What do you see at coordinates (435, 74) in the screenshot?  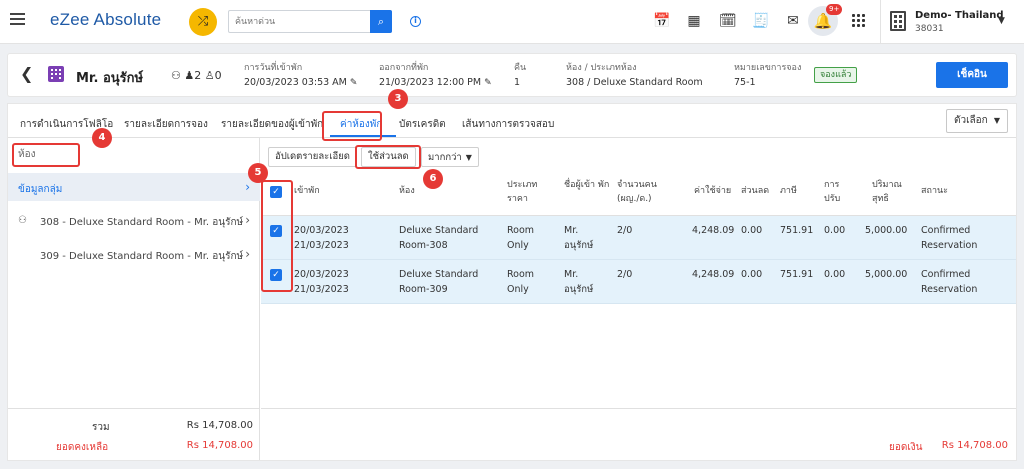 I see `departure-info: ออกจากที่พัก 21/03/2023 12:00 PM ✎` at bounding box center [435, 74].